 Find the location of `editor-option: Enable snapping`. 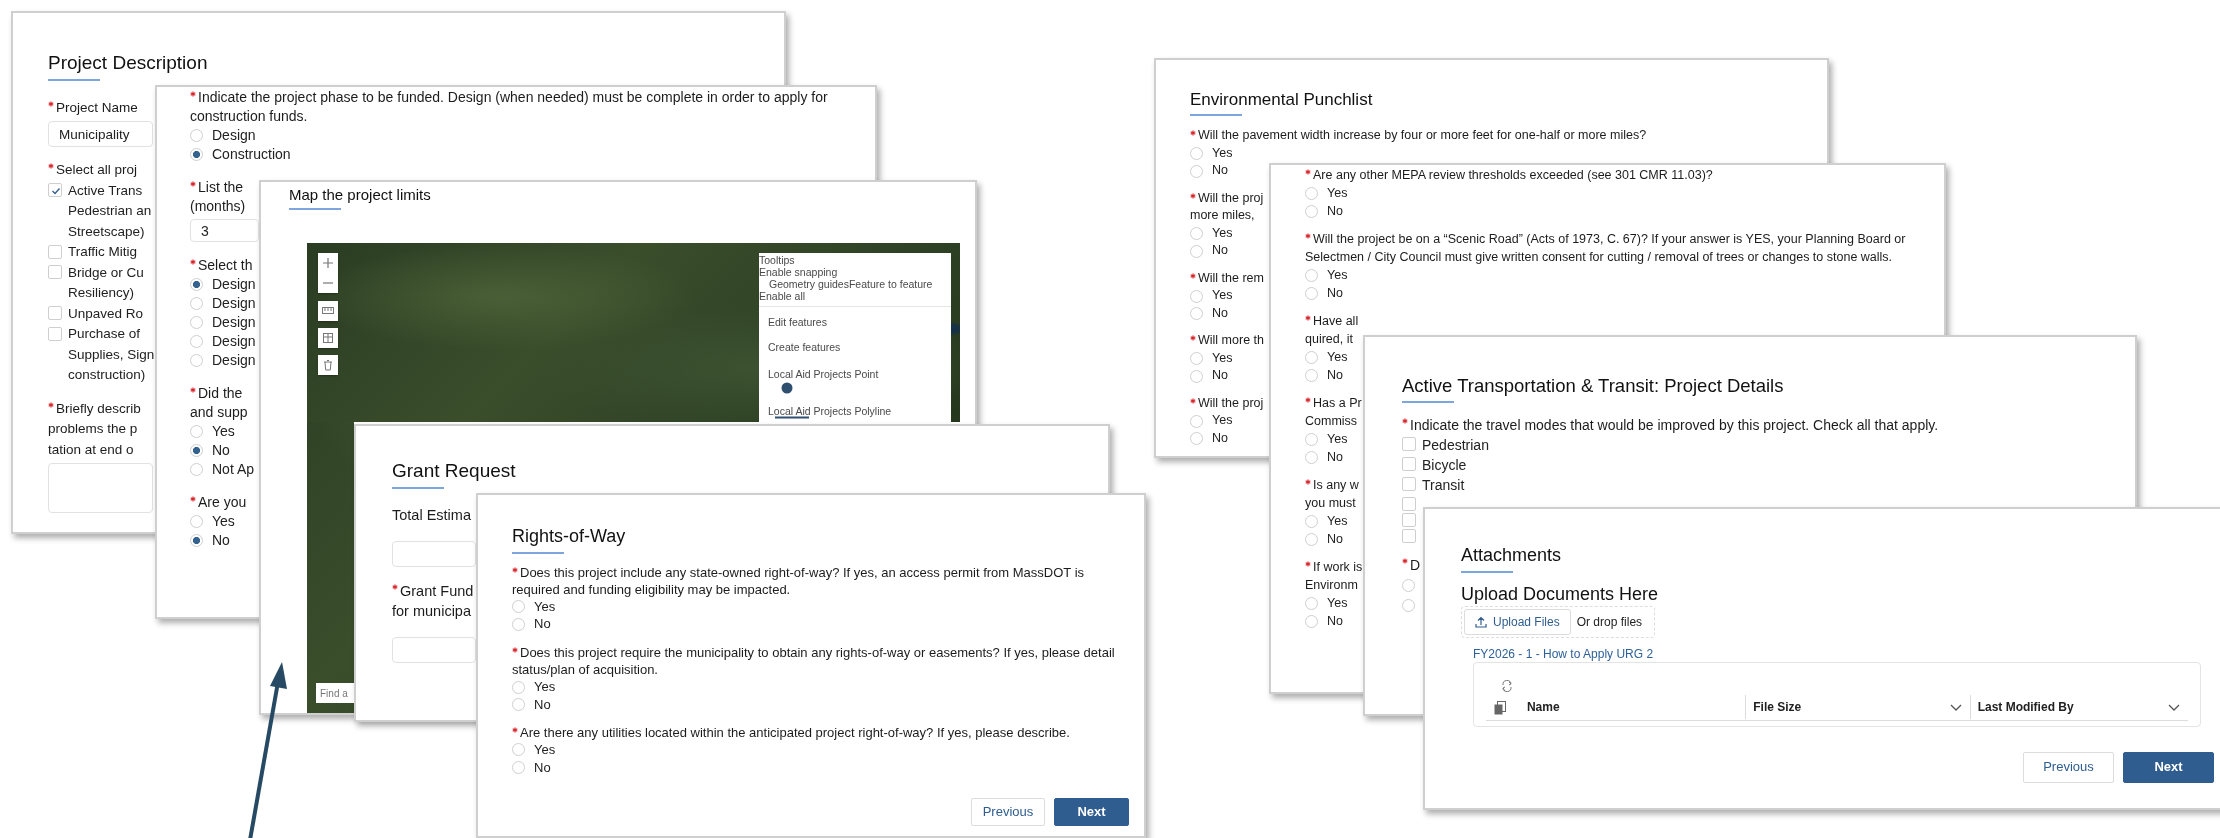

editor-option: Enable snapping is located at coordinates (855, 272).